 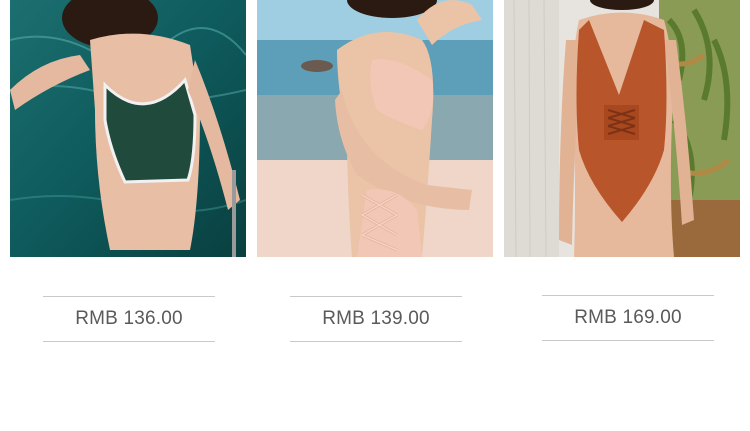 I want to click on product-price-1: RMB 136.00, so click(x=129, y=318).